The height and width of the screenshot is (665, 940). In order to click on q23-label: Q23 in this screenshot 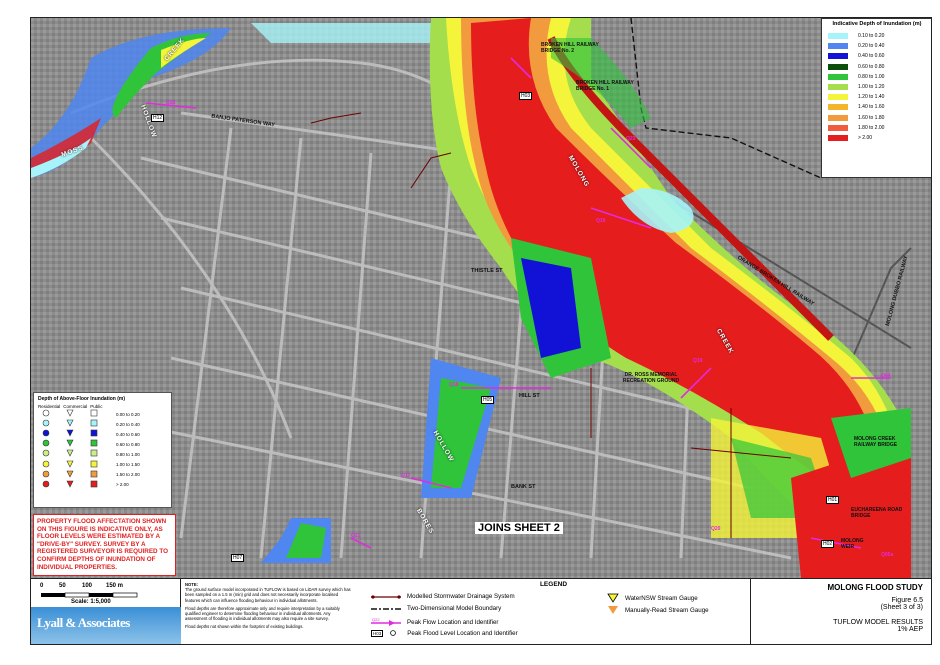, I will do `click(631, 139)`.